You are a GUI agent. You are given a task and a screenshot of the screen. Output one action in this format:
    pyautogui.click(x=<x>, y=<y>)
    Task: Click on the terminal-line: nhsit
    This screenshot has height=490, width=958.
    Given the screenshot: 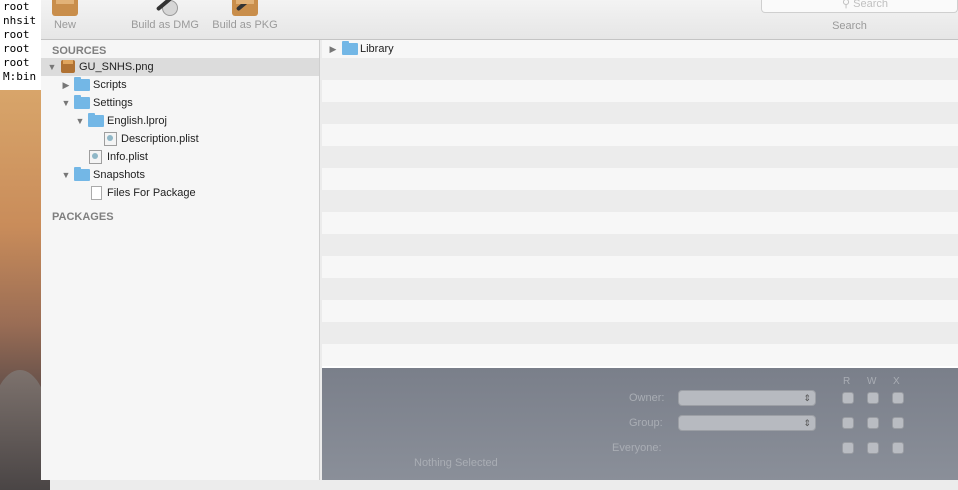 What is the action you would take?
    pyautogui.click(x=20, y=20)
    